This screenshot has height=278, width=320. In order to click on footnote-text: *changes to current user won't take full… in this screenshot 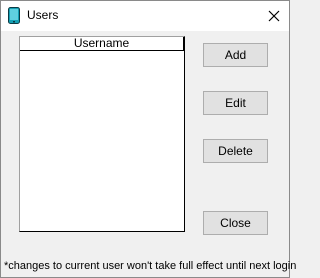, I will do `click(150, 266)`.